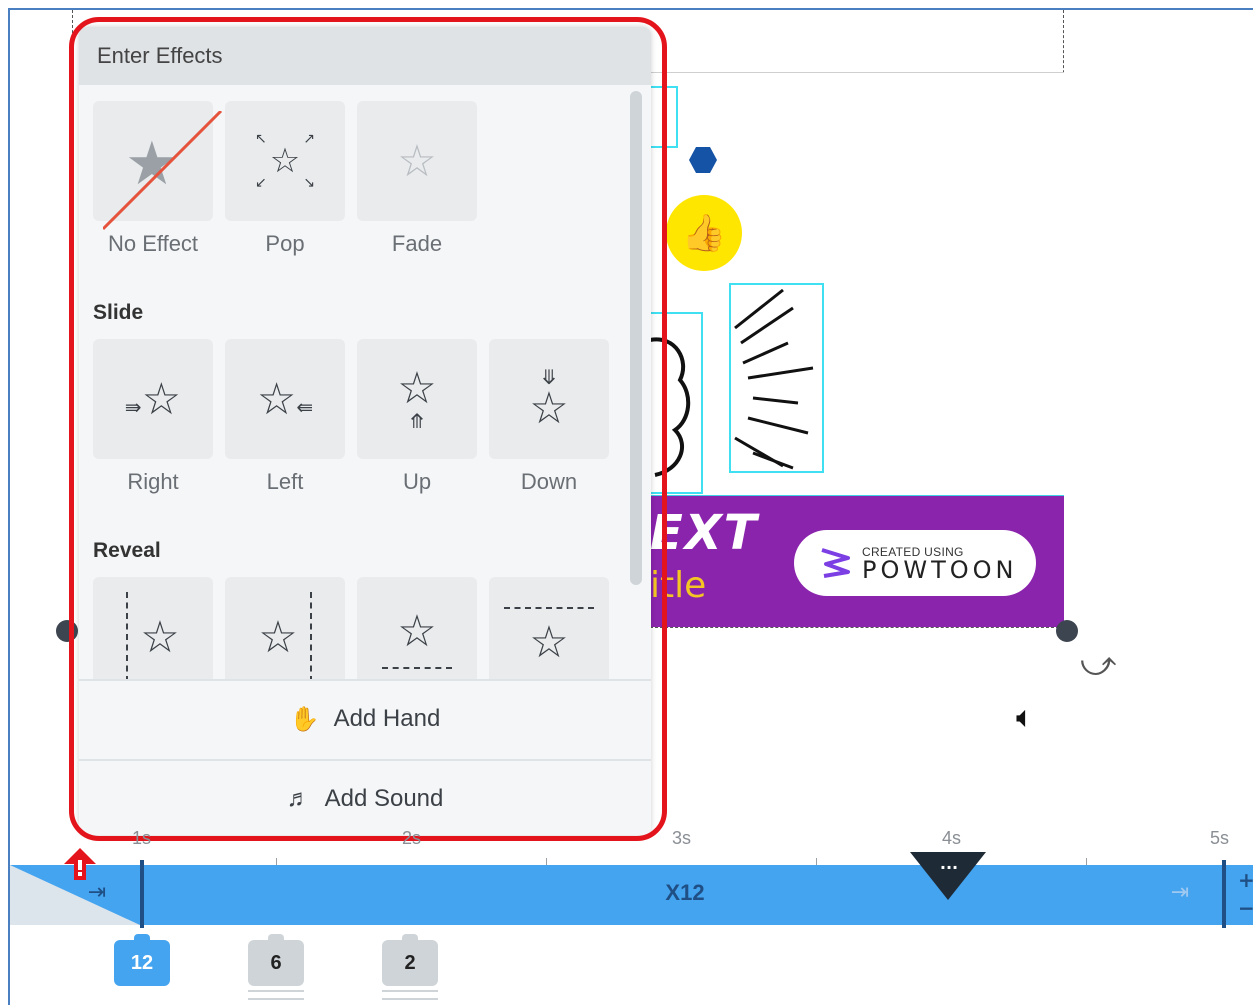 The width and height of the screenshot is (1253, 1005). Describe the element at coordinates (852, 627) in the screenshot. I see `canvas-guide-bottom` at that location.